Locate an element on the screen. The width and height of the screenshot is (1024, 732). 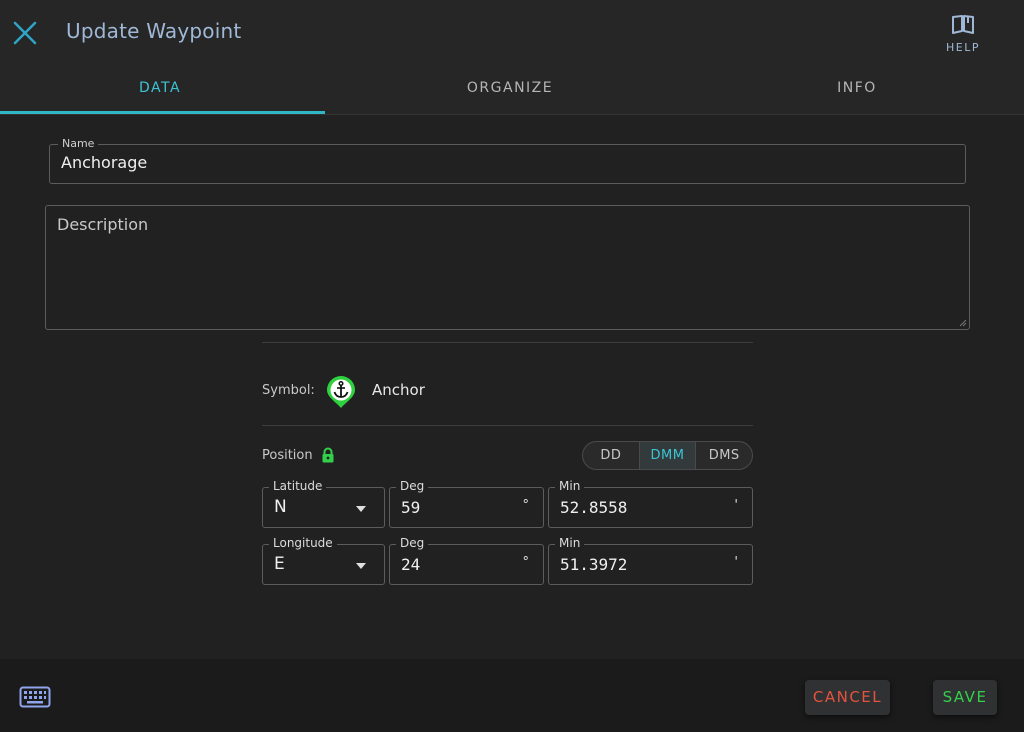
longitude-degrees: 24 is located at coordinates (411, 564).